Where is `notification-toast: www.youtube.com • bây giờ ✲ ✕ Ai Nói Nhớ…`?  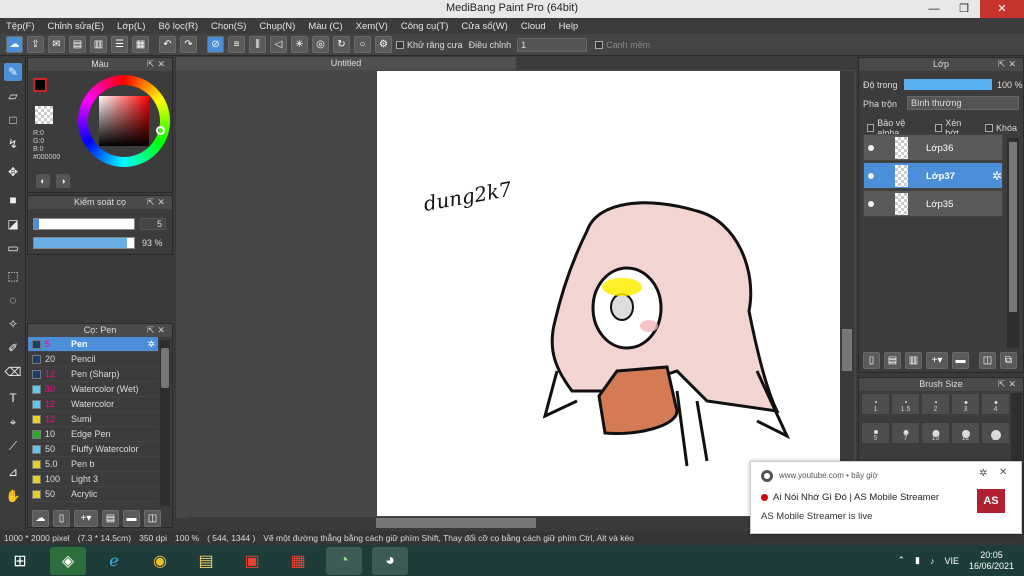
notification-toast: www.youtube.com • bây giờ ✲ ✕ Ai Nói Nhớ… is located at coordinates (886, 497).